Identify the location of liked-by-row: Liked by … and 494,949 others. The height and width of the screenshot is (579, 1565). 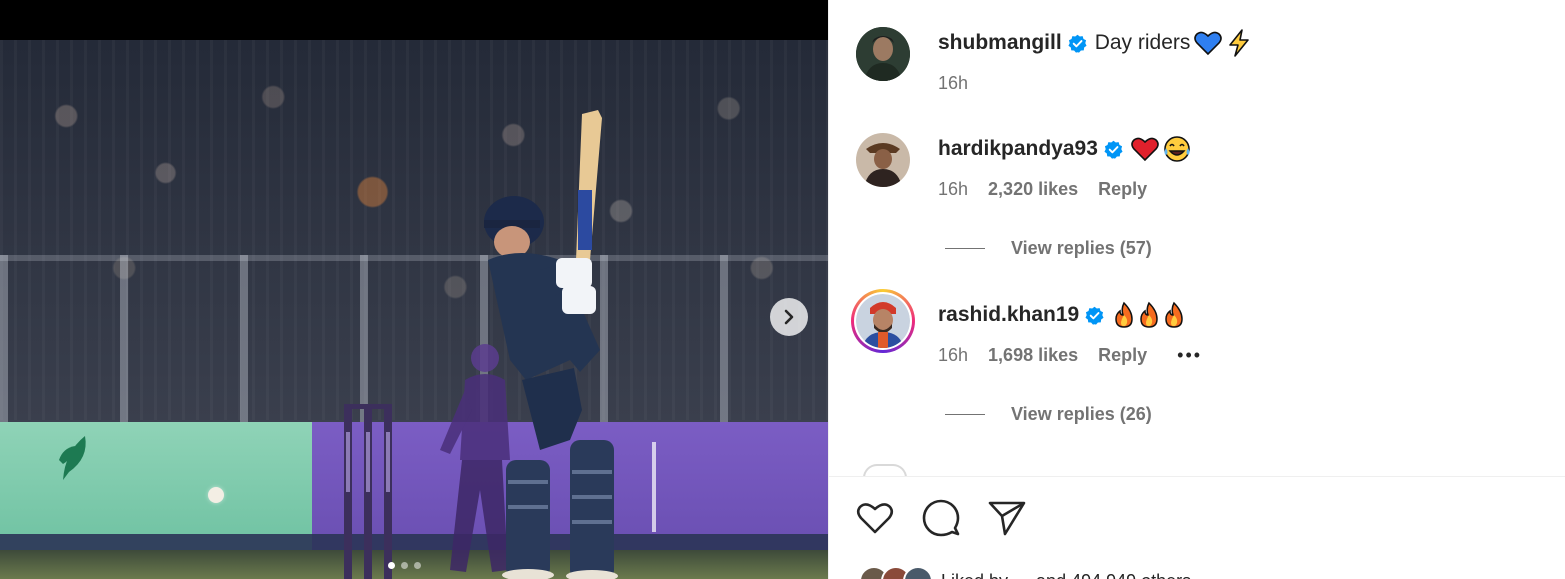
(1025, 572).